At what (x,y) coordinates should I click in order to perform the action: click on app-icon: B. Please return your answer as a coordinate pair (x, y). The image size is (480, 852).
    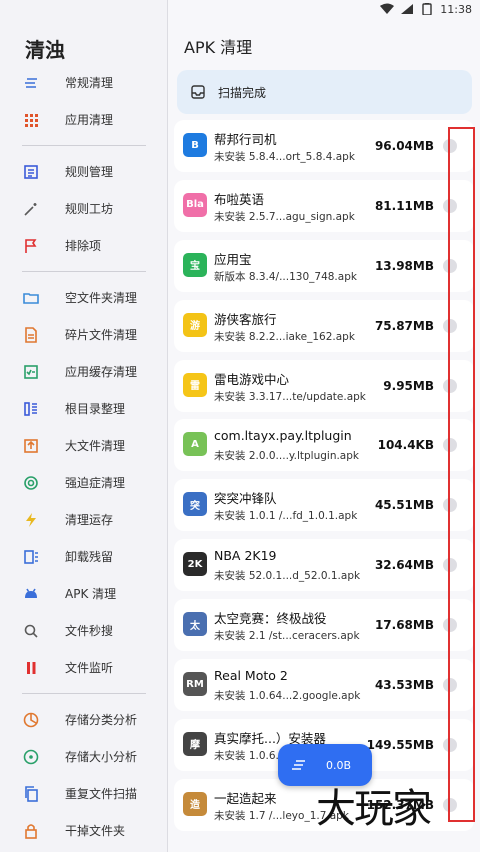
    Looking at the image, I should click on (195, 145).